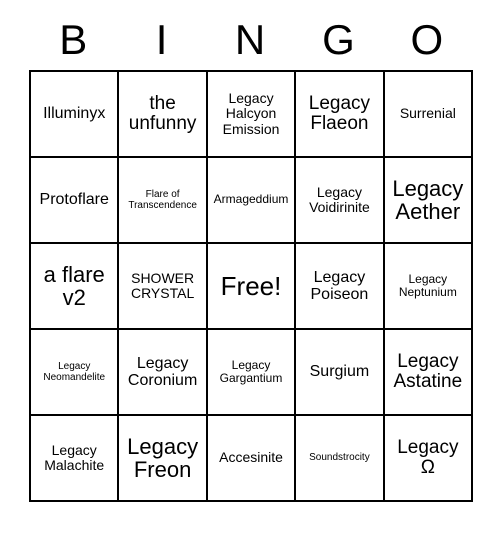 The image size is (500, 544). I want to click on bingo-cell: SHOWER CRYSTAL, so click(163, 287).